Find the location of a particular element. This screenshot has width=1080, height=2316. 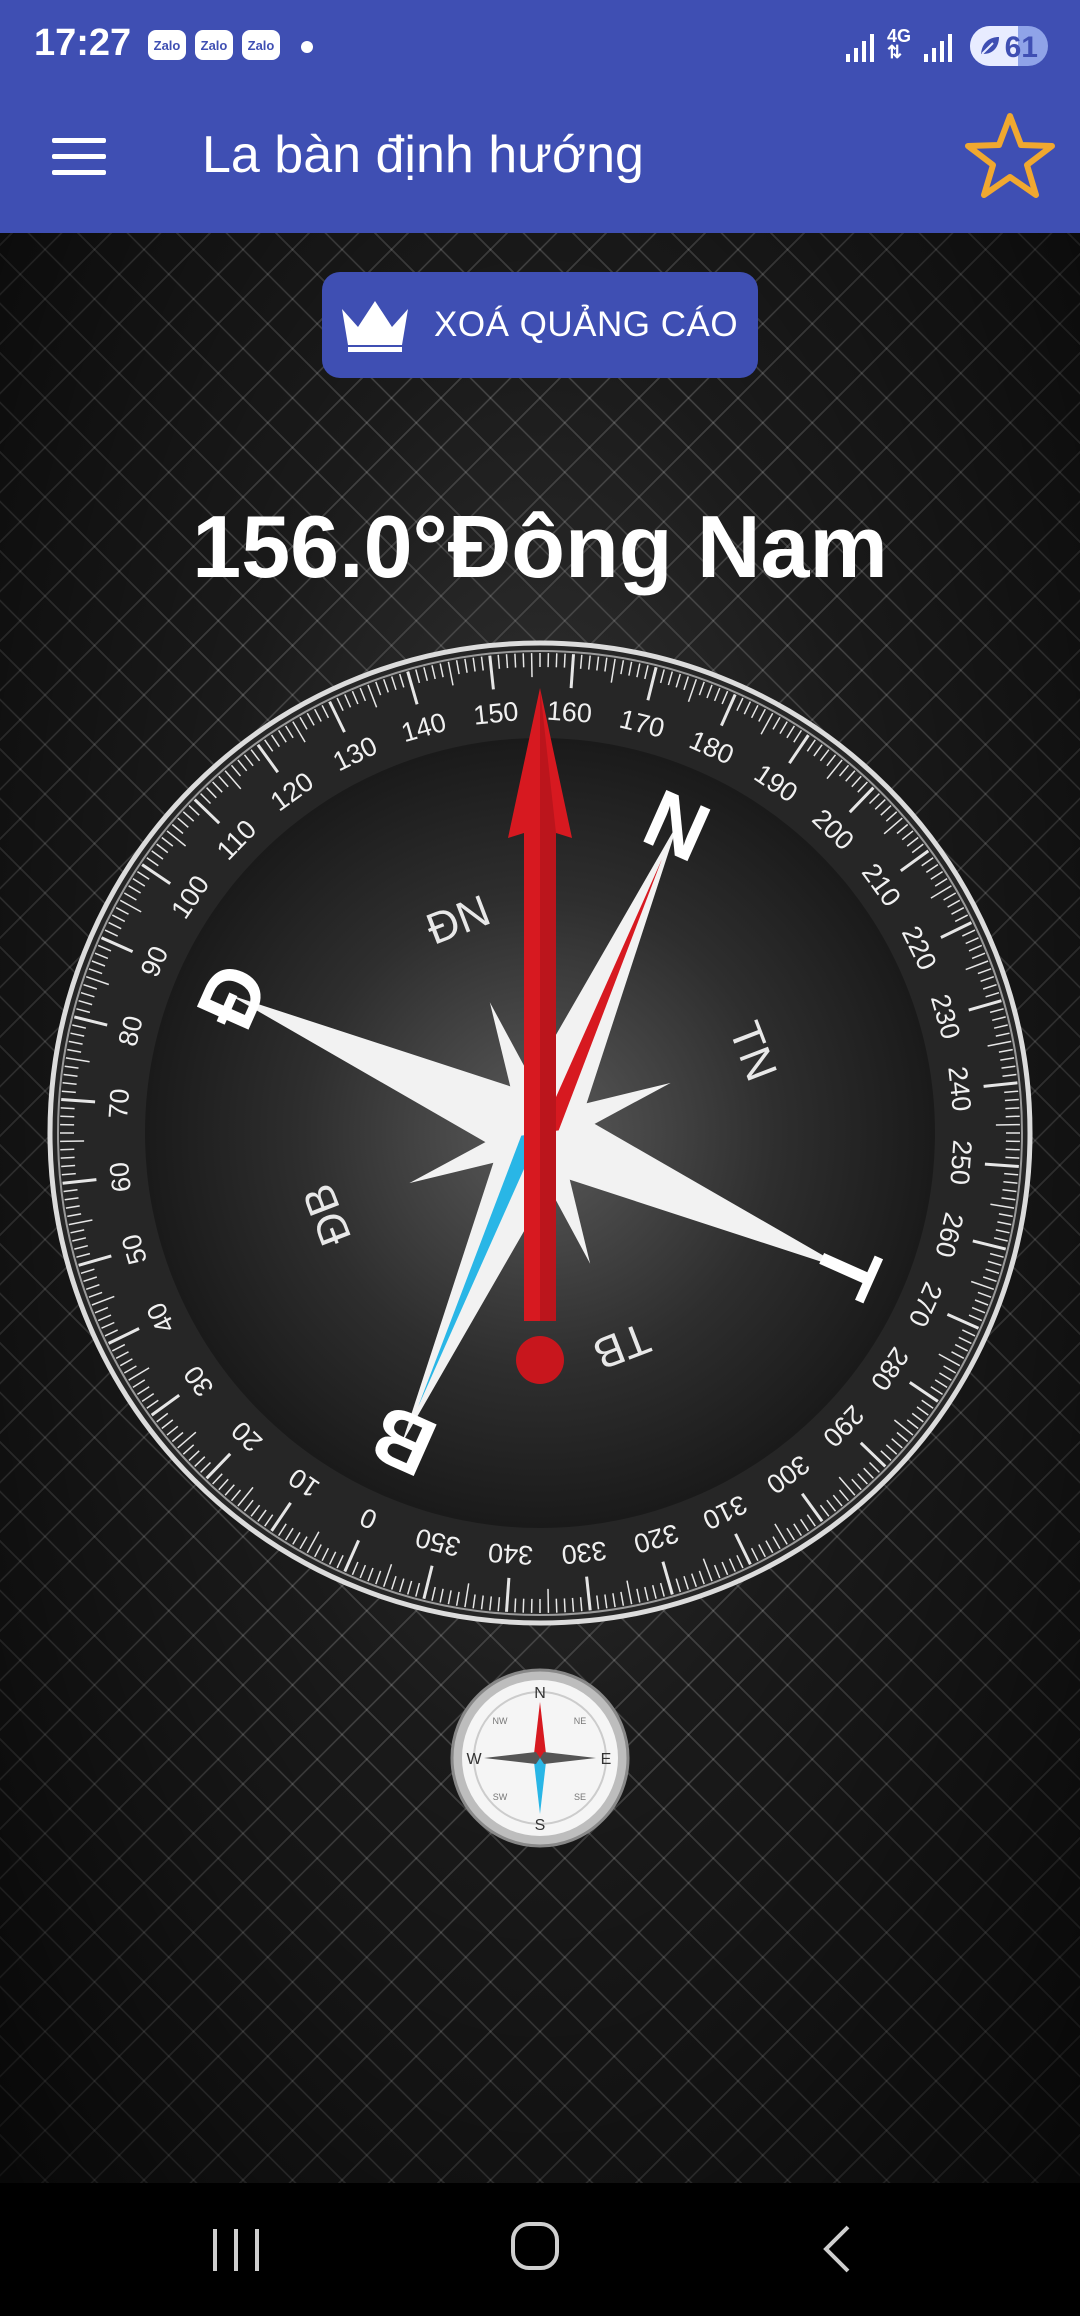

mini-compass-inter-label: SE is located at coordinates (580, 1797).